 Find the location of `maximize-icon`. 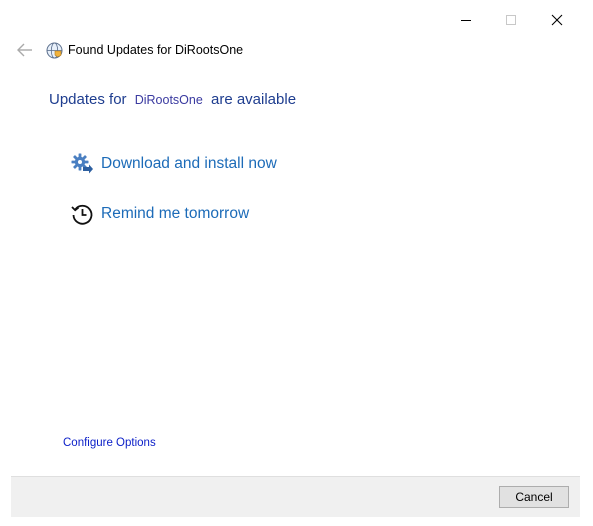

maximize-icon is located at coordinates (511, 20).